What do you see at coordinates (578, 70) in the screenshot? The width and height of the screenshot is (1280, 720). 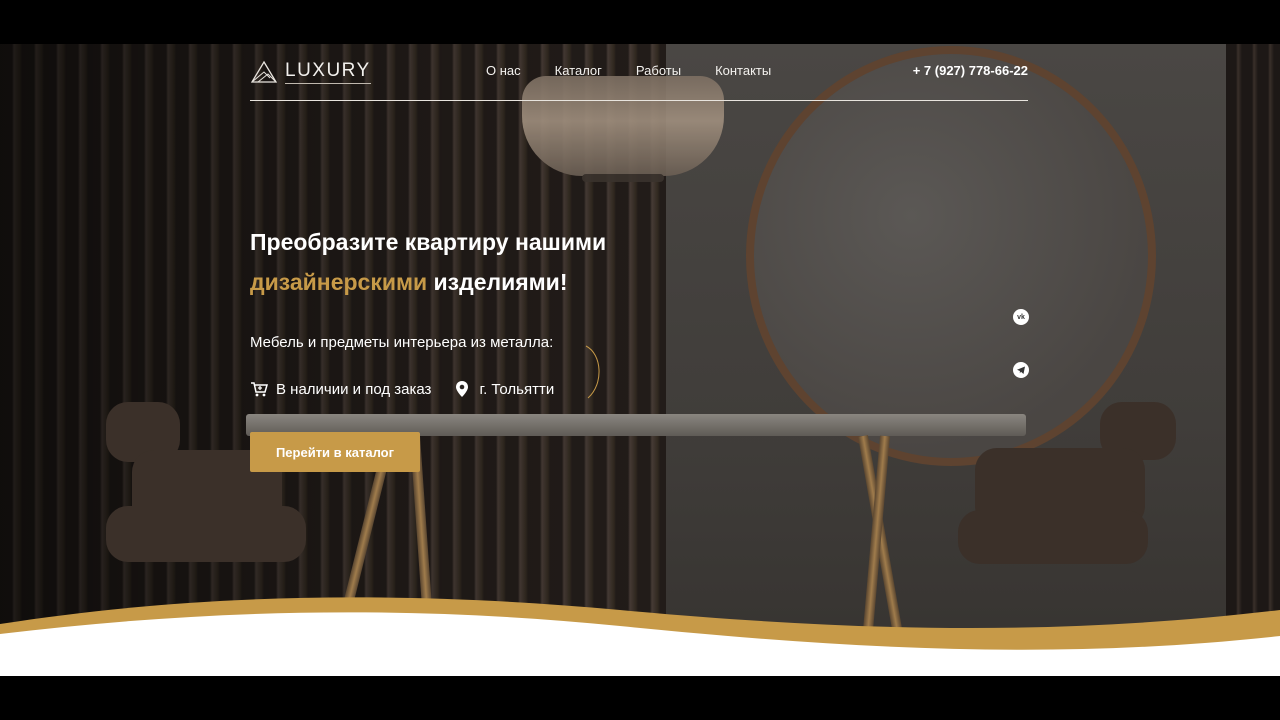 I see `nav-link-catalog: Каталог` at bounding box center [578, 70].